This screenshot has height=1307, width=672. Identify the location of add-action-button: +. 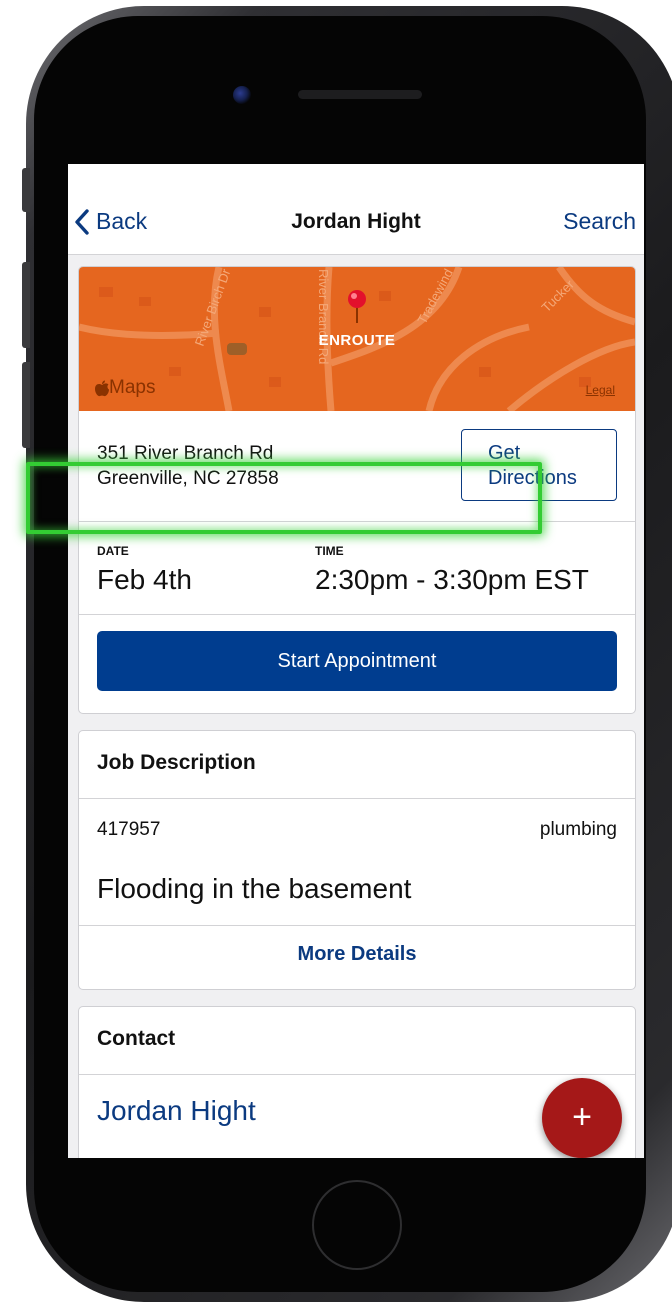
(582, 1118).